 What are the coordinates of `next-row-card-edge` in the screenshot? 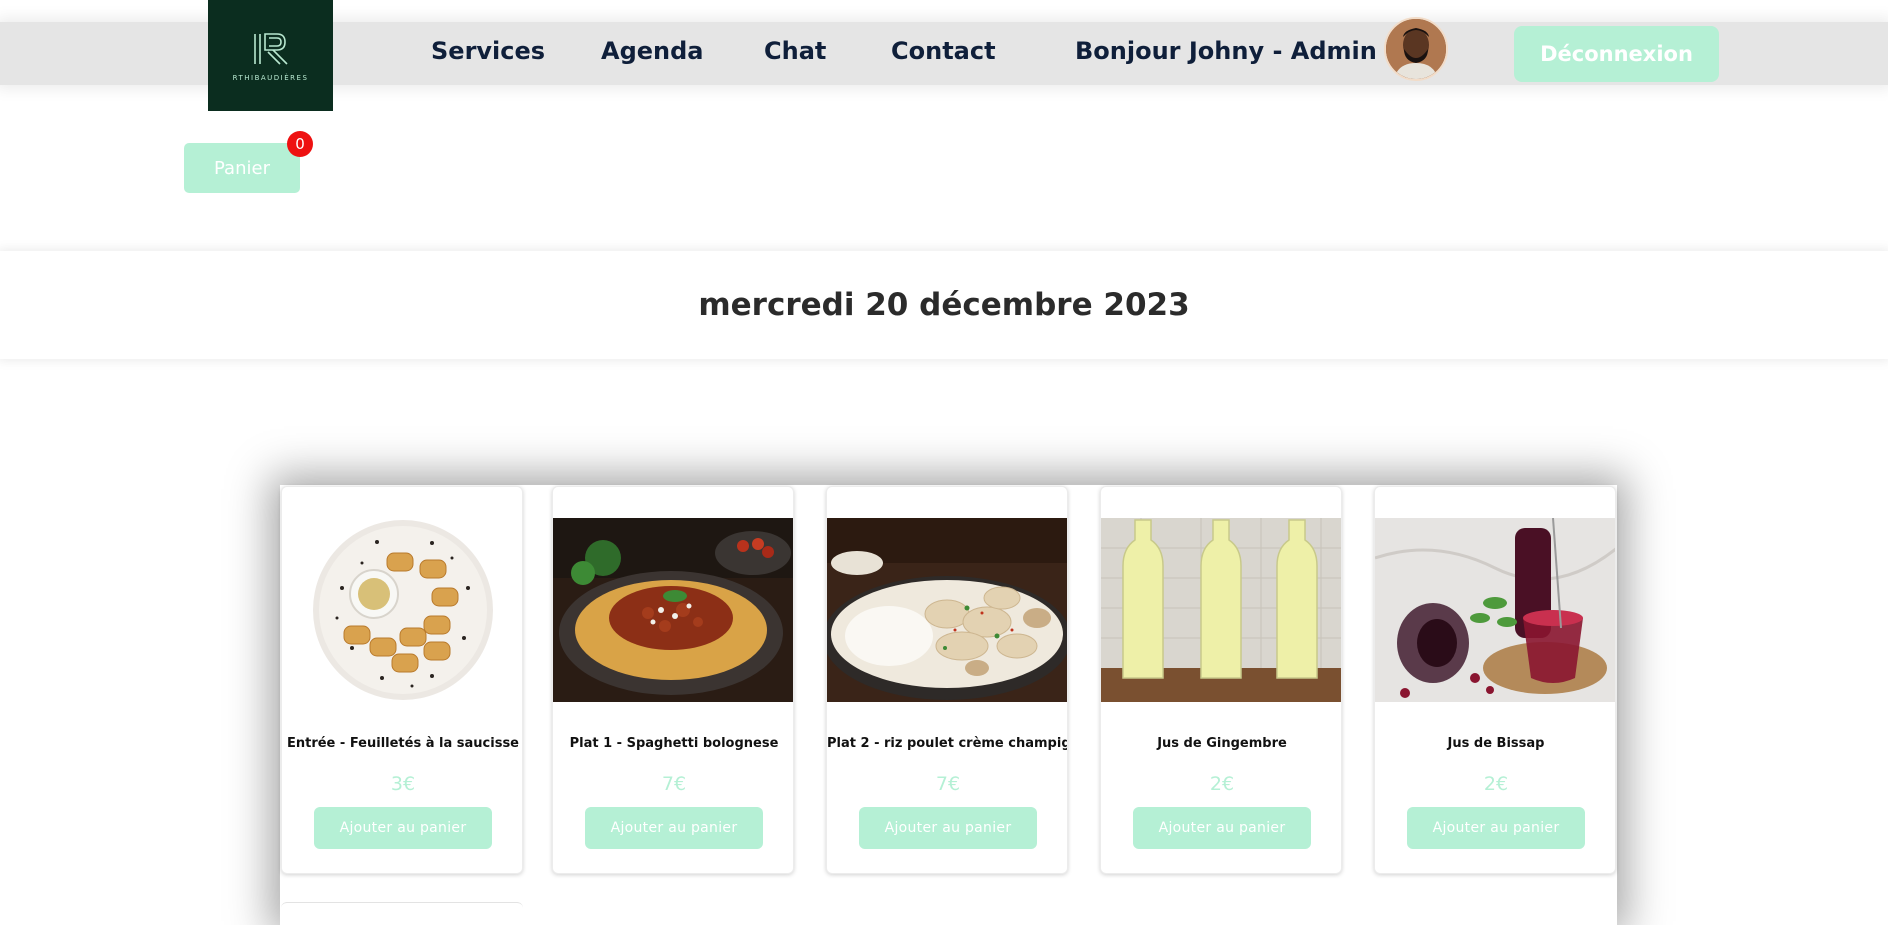 It's located at (402, 907).